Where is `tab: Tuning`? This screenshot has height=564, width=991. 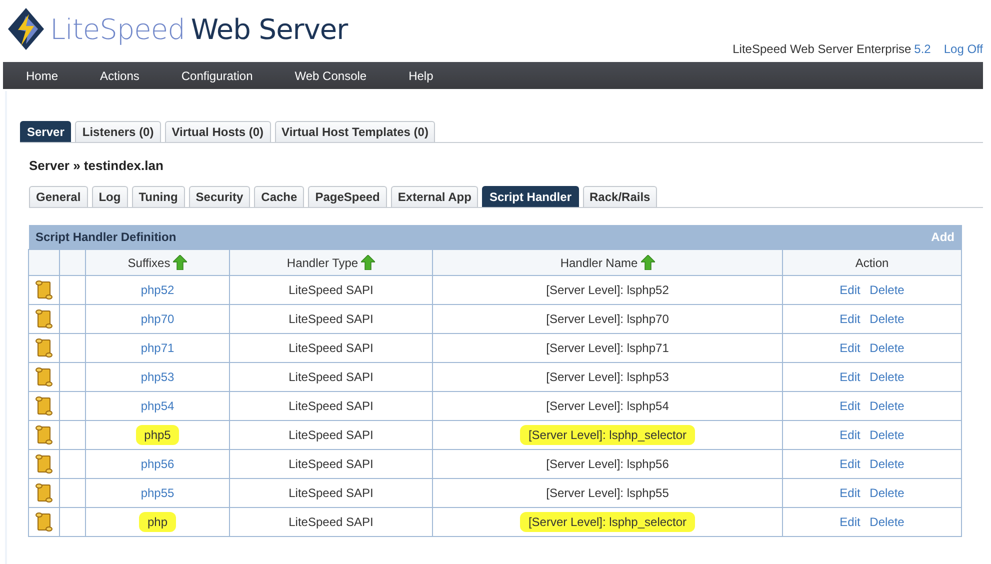 tab: Tuning is located at coordinates (158, 196).